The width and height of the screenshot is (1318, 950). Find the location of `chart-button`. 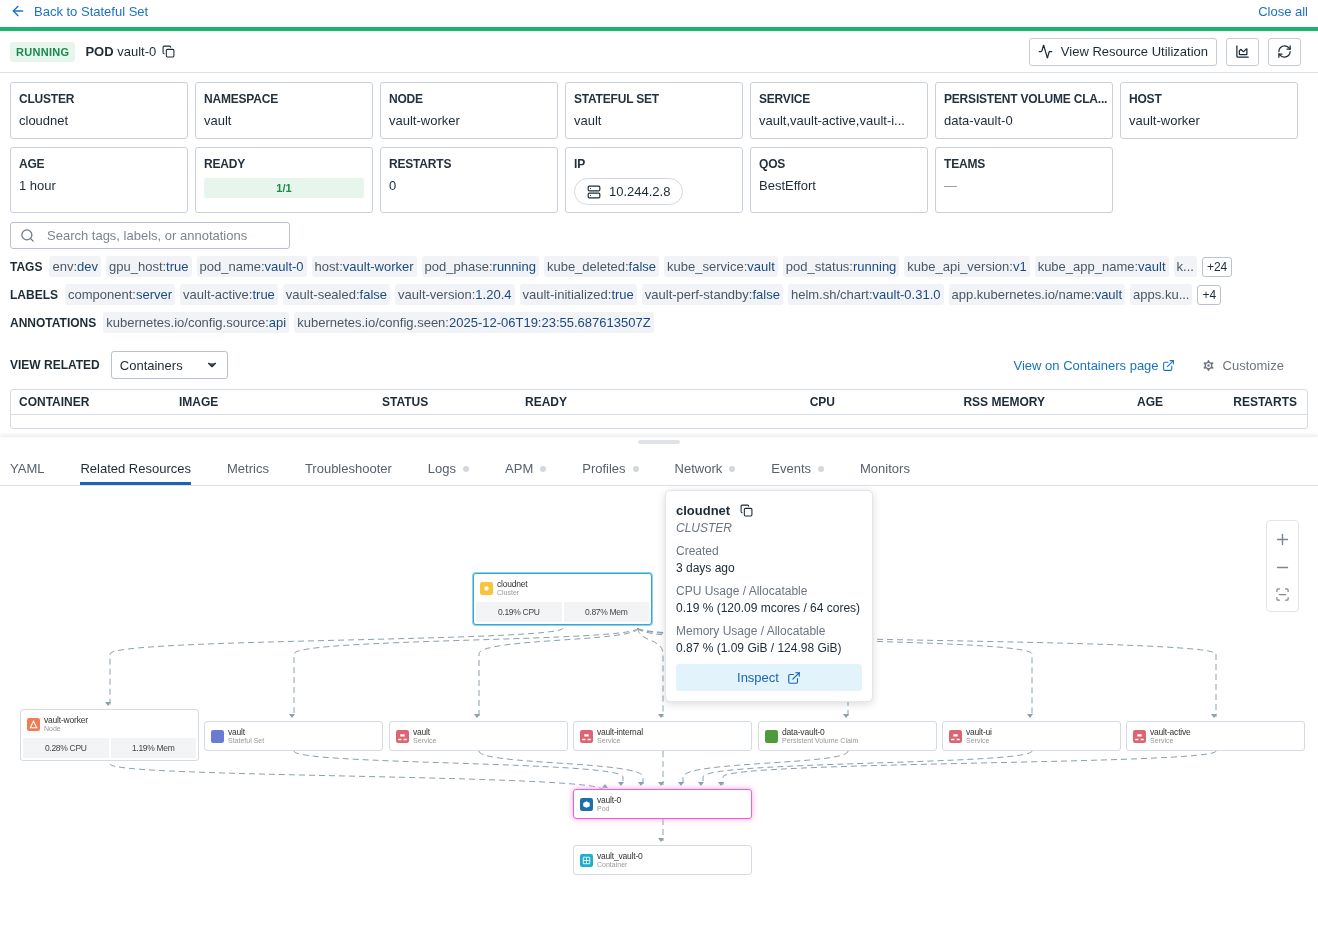

chart-button is located at coordinates (1242, 51).